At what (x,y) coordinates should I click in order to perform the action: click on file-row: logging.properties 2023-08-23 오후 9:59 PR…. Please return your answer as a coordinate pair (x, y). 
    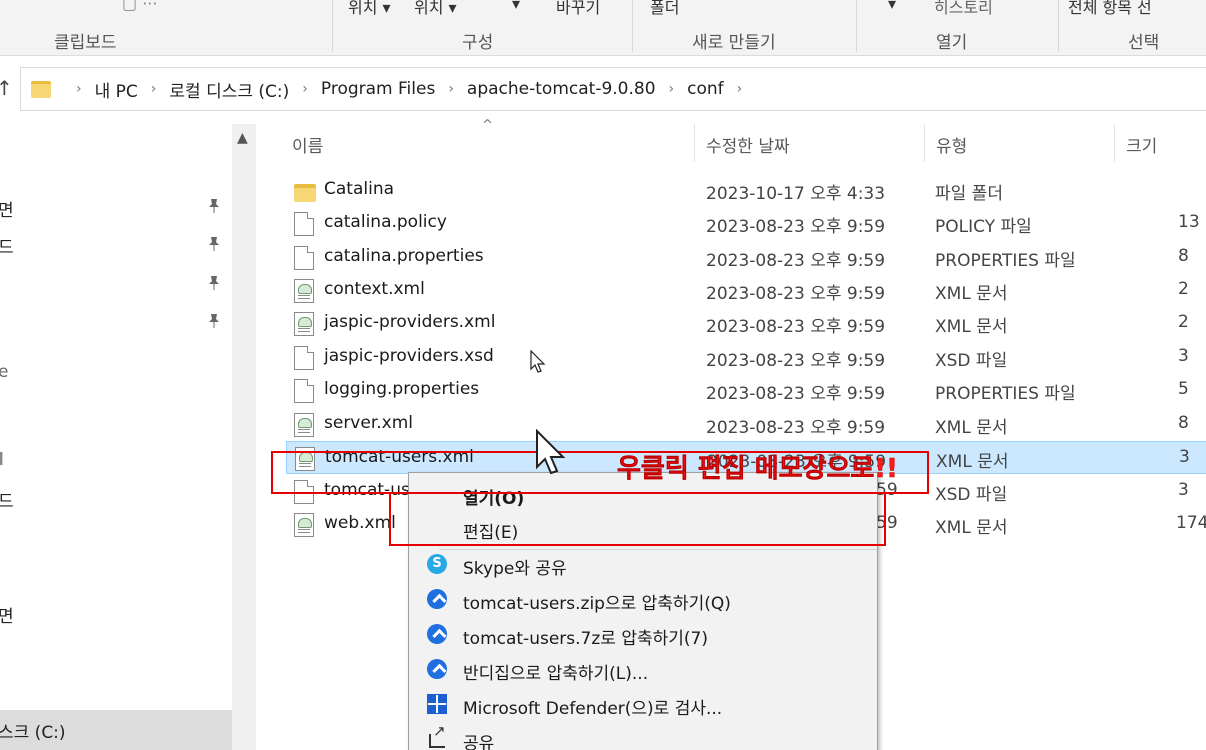
    Looking at the image, I should click on (746, 390).